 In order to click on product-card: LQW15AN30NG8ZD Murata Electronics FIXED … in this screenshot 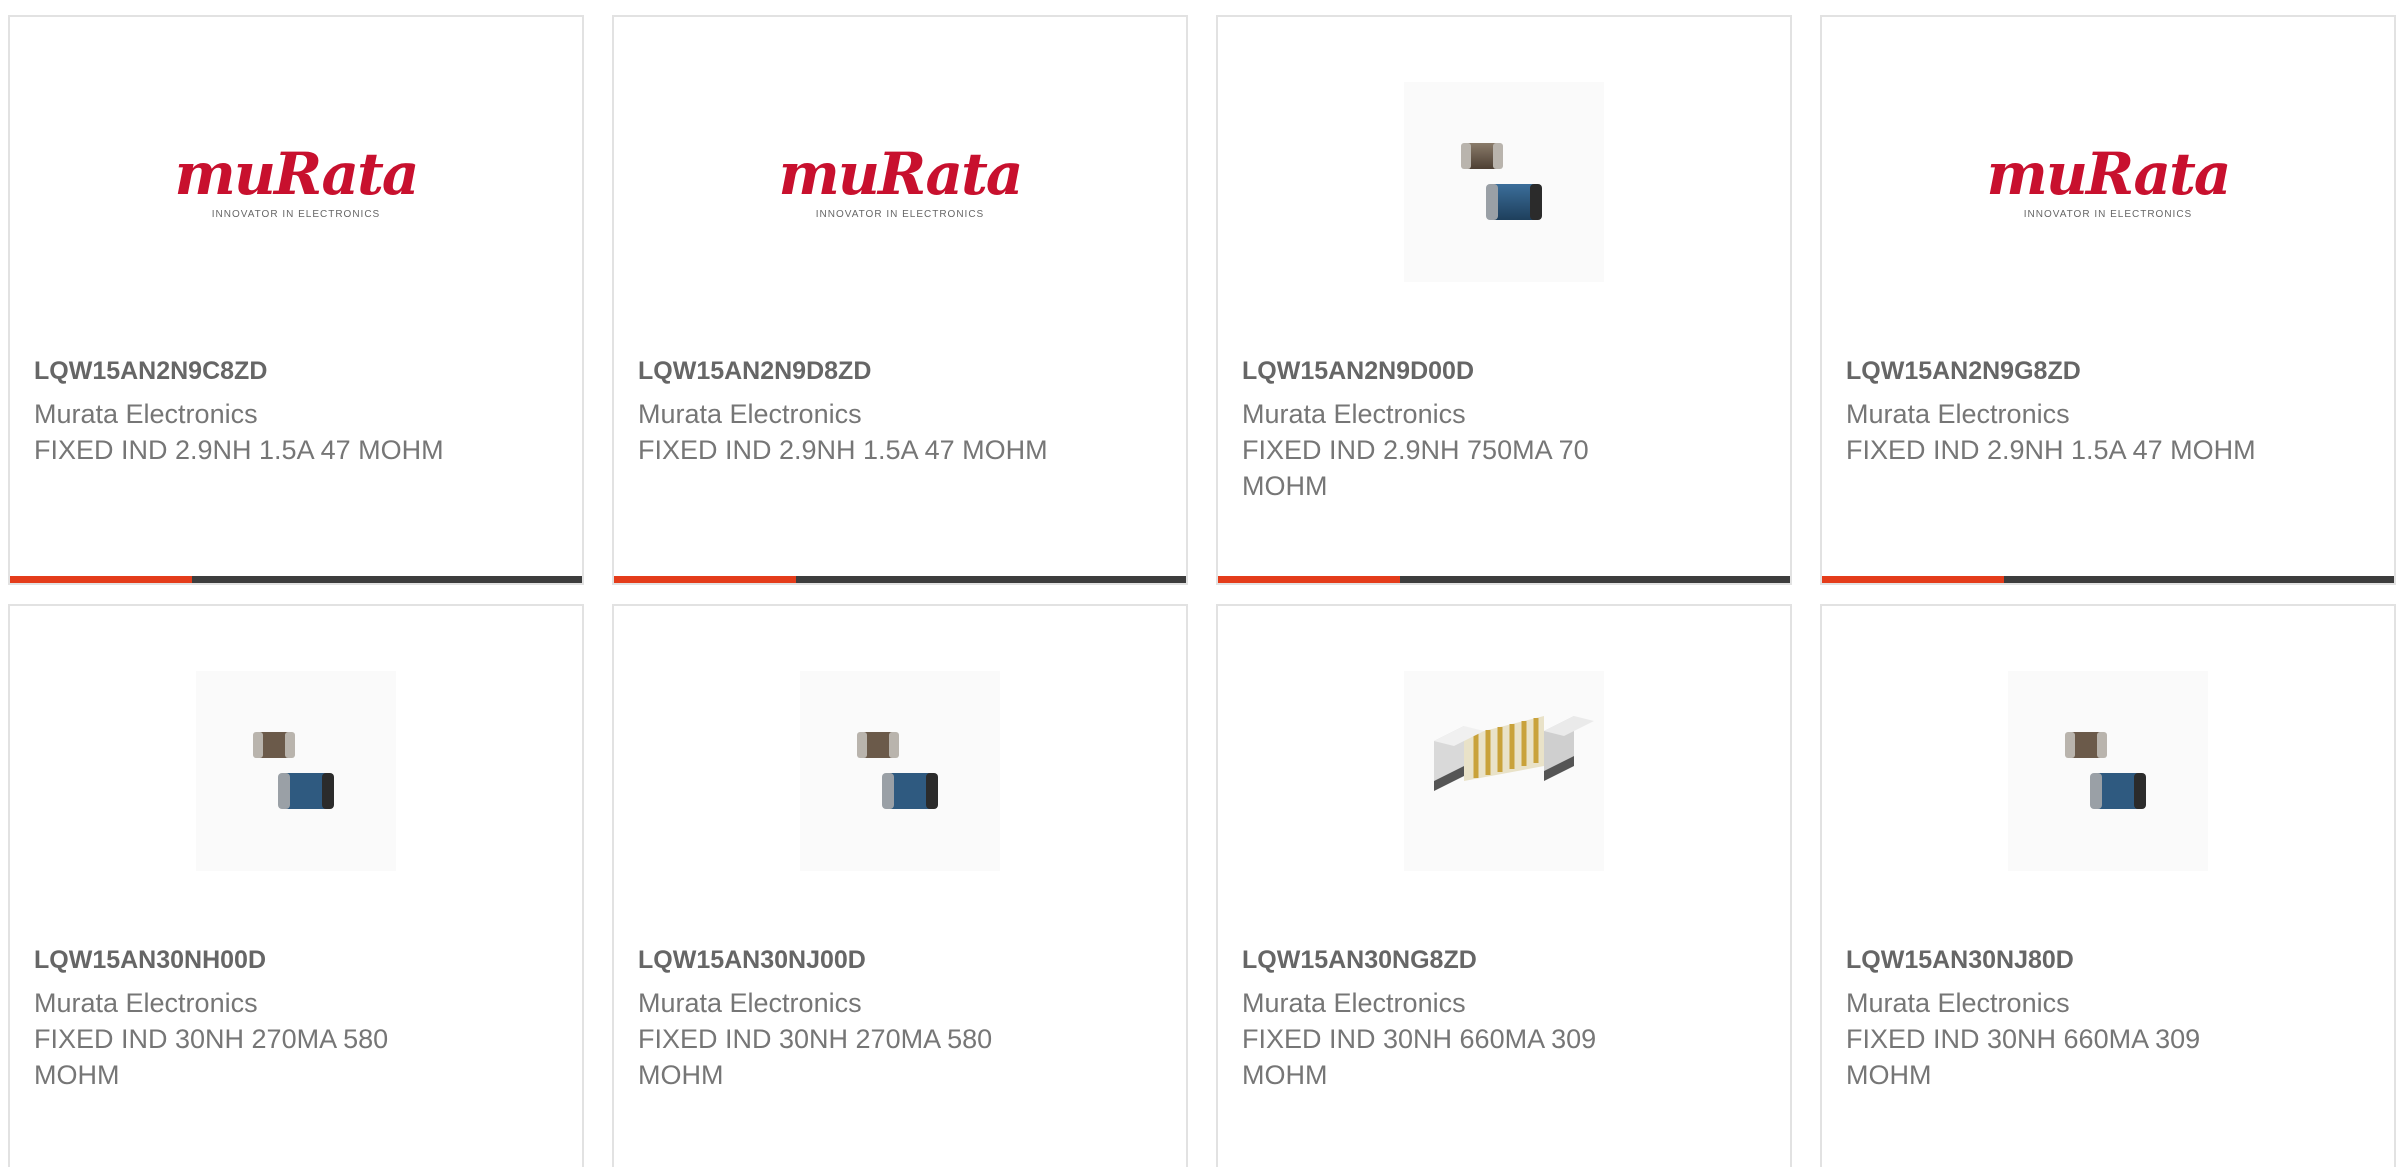, I will do `click(1504, 885)`.